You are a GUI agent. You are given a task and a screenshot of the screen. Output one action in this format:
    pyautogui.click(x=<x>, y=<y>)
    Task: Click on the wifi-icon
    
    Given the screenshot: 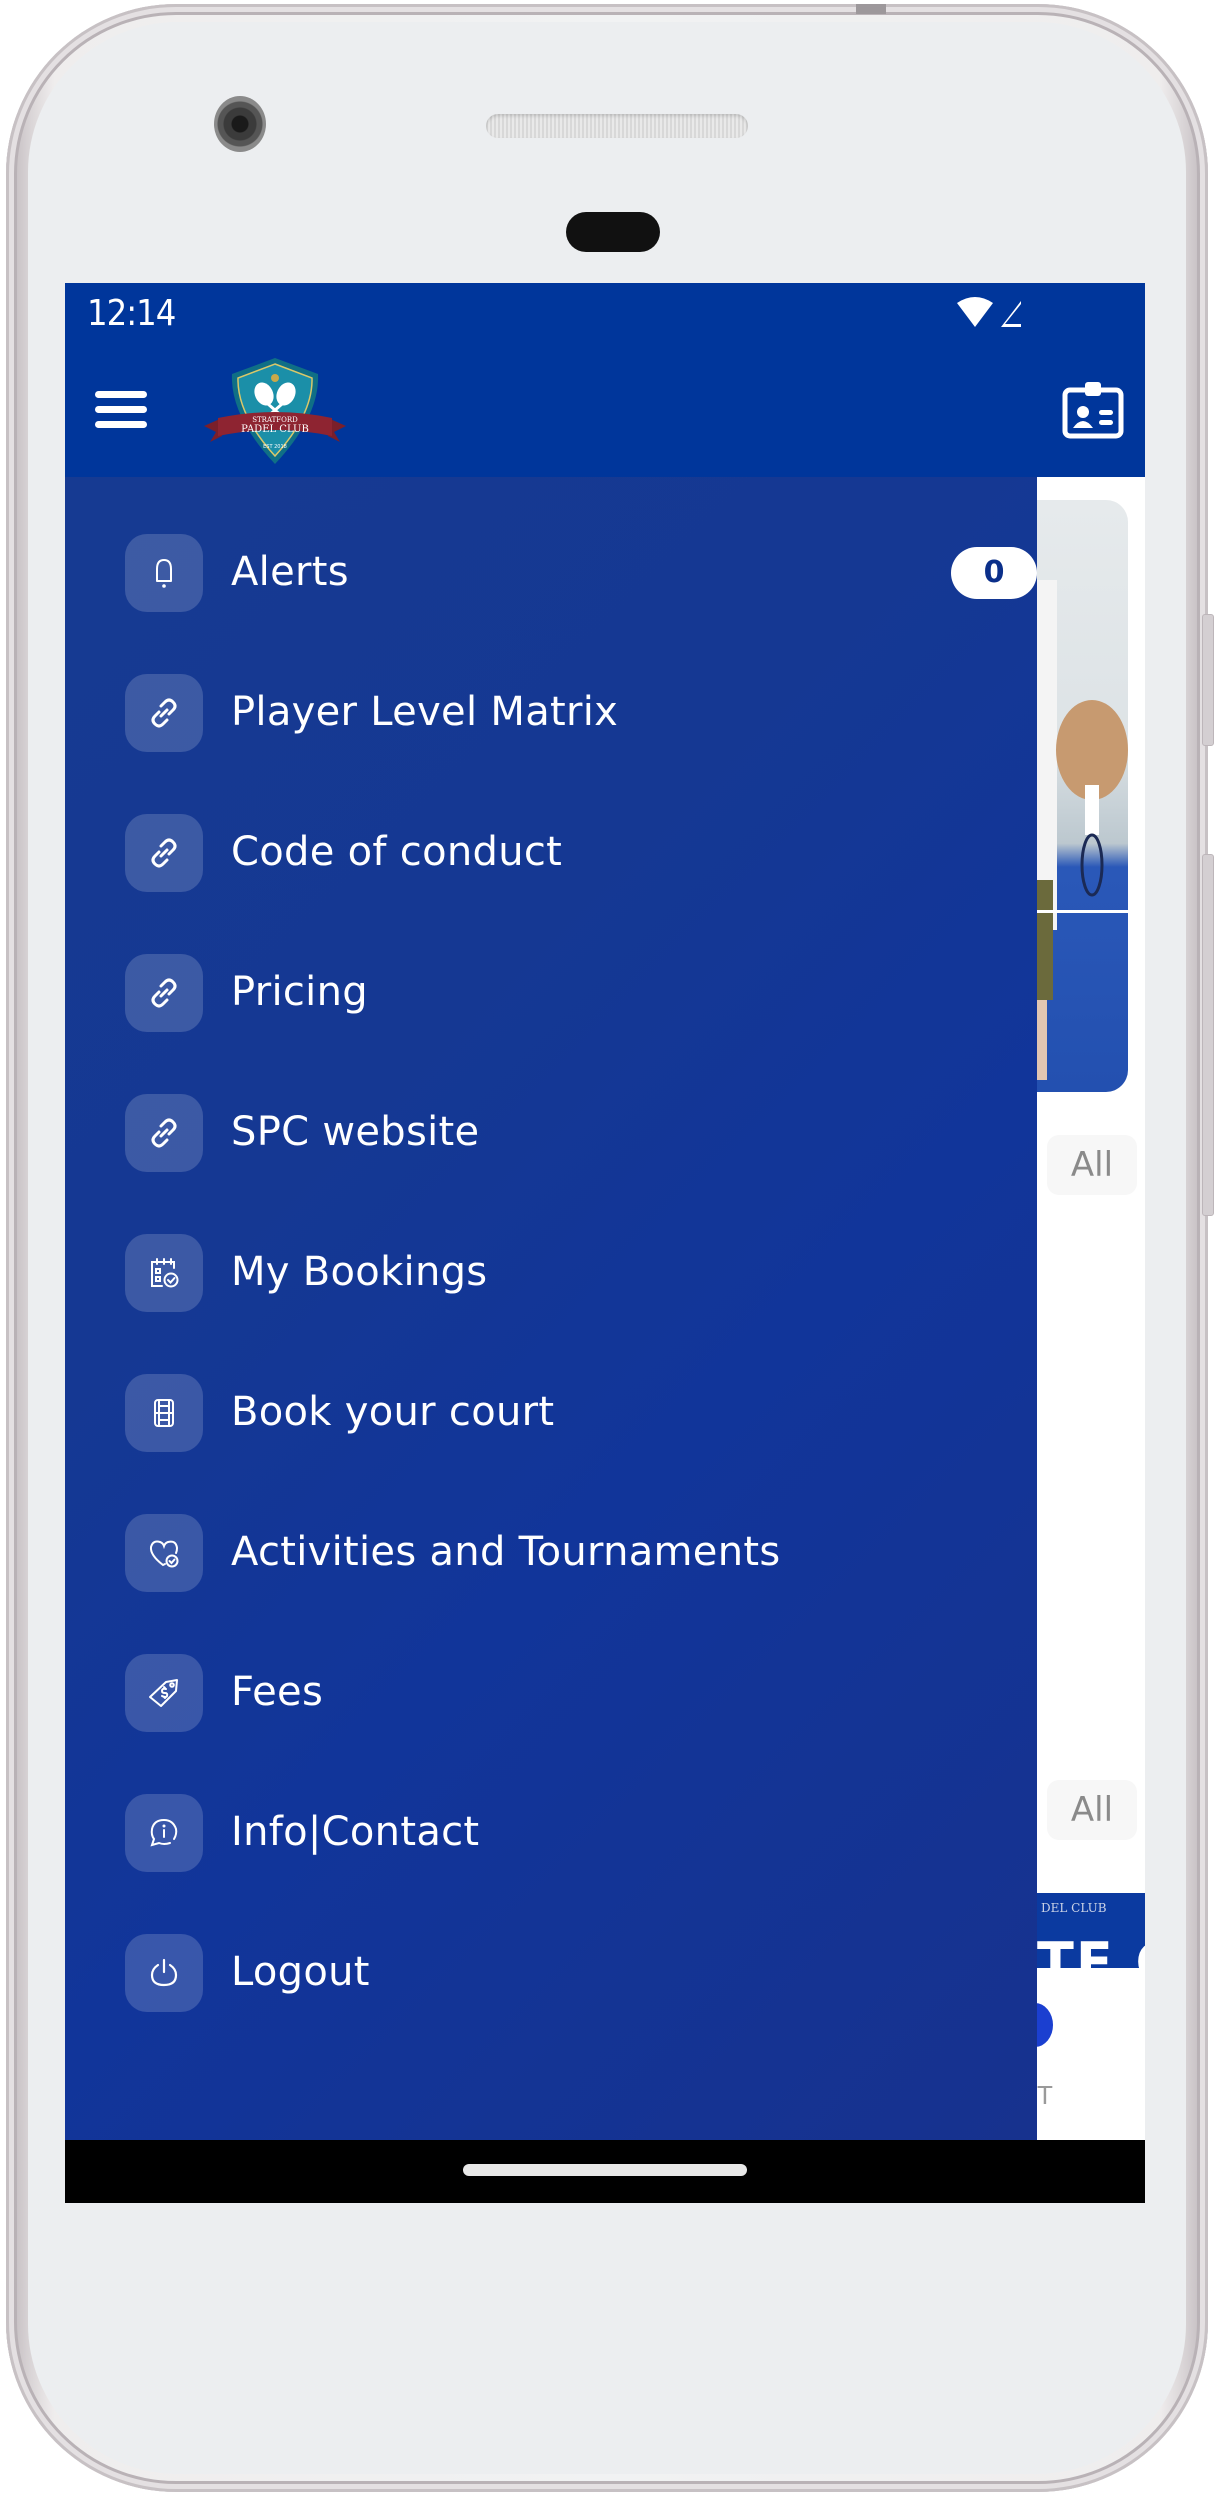 What is the action you would take?
    pyautogui.click(x=975, y=312)
    